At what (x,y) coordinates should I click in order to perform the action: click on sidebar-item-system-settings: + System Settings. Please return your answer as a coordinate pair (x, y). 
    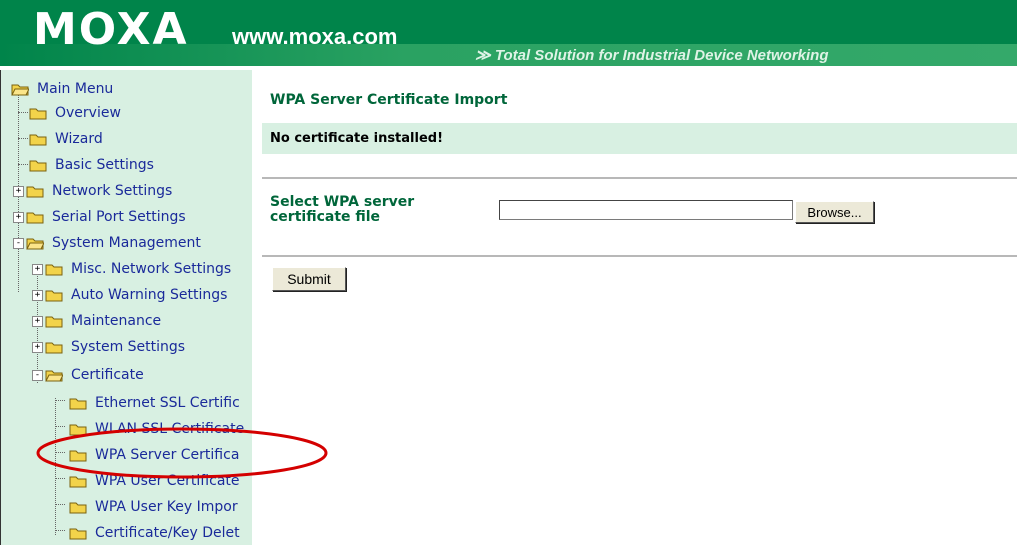
    Looking at the image, I should click on (108, 347).